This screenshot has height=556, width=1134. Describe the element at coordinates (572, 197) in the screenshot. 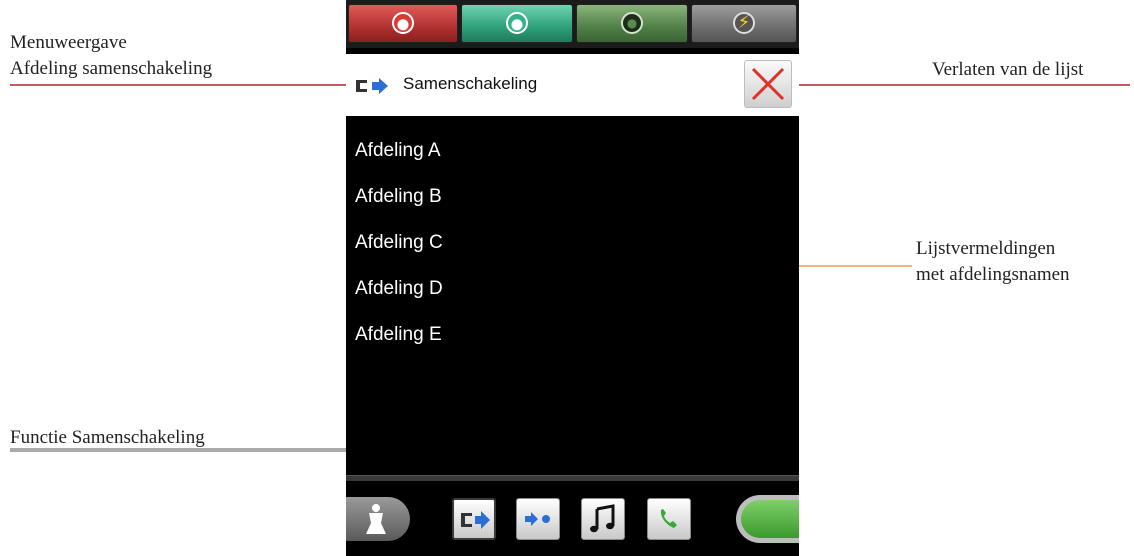

I see `list-item-afdeling-b: Afdeling B` at that location.